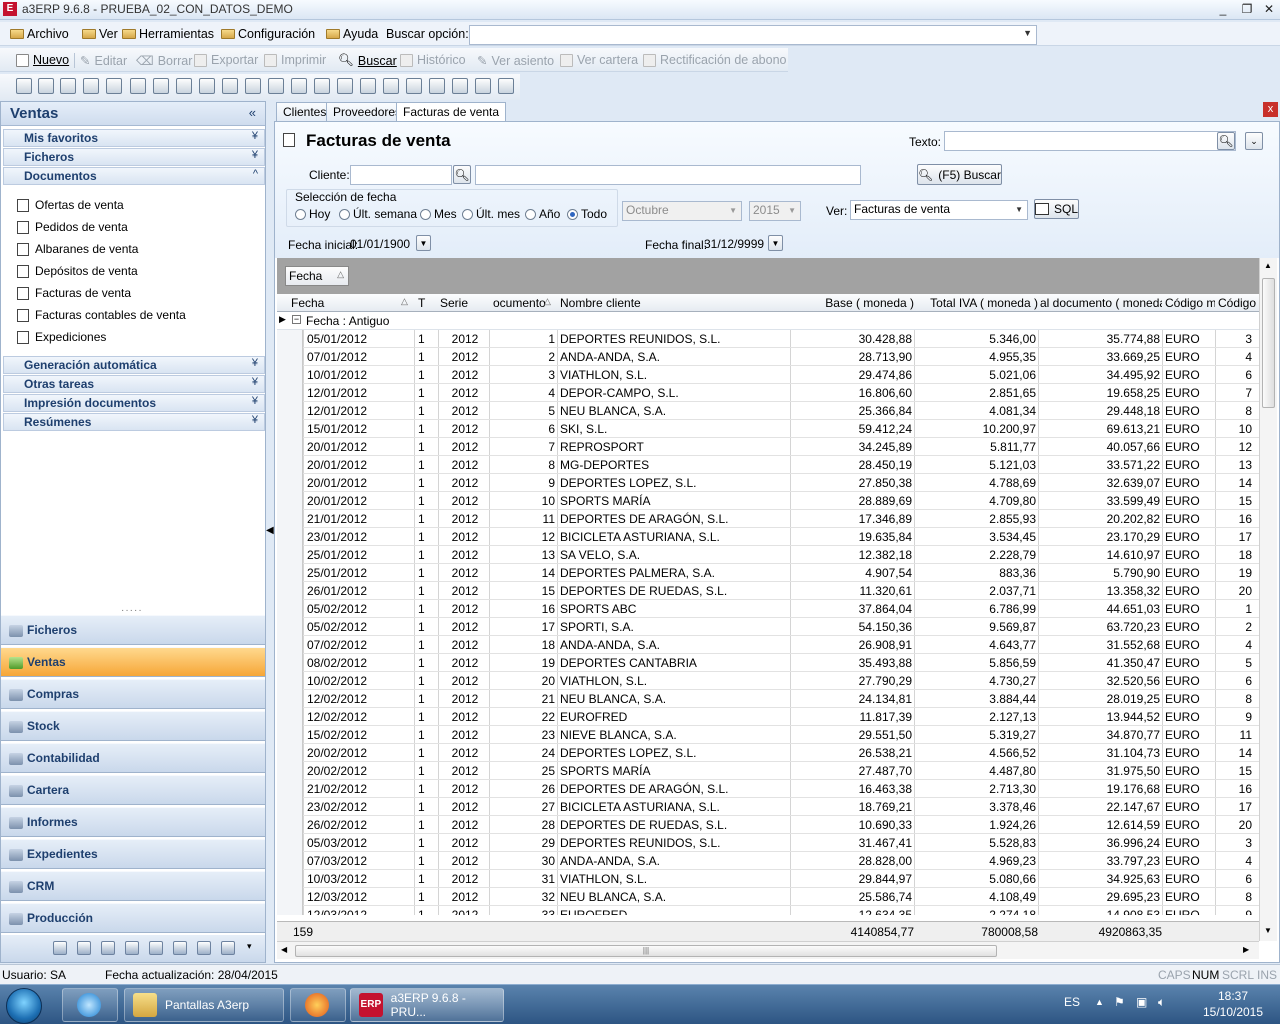 The image size is (1280, 1024). What do you see at coordinates (668, 175) in the screenshot?
I see `cliente-name-input` at bounding box center [668, 175].